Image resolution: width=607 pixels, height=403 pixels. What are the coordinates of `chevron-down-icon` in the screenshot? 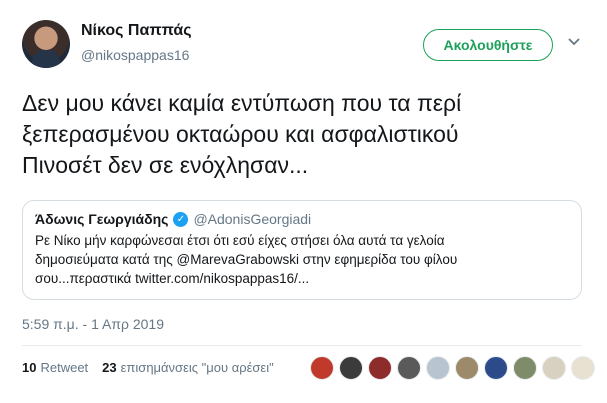 It's located at (574, 42).